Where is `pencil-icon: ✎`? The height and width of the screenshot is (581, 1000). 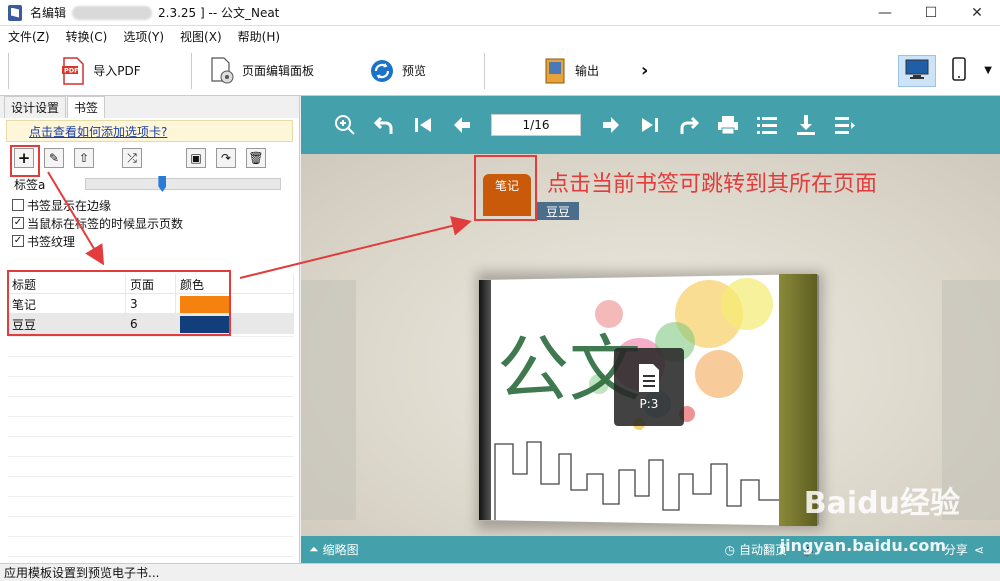
pencil-icon: ✎ is located at coordinates (54, 158).